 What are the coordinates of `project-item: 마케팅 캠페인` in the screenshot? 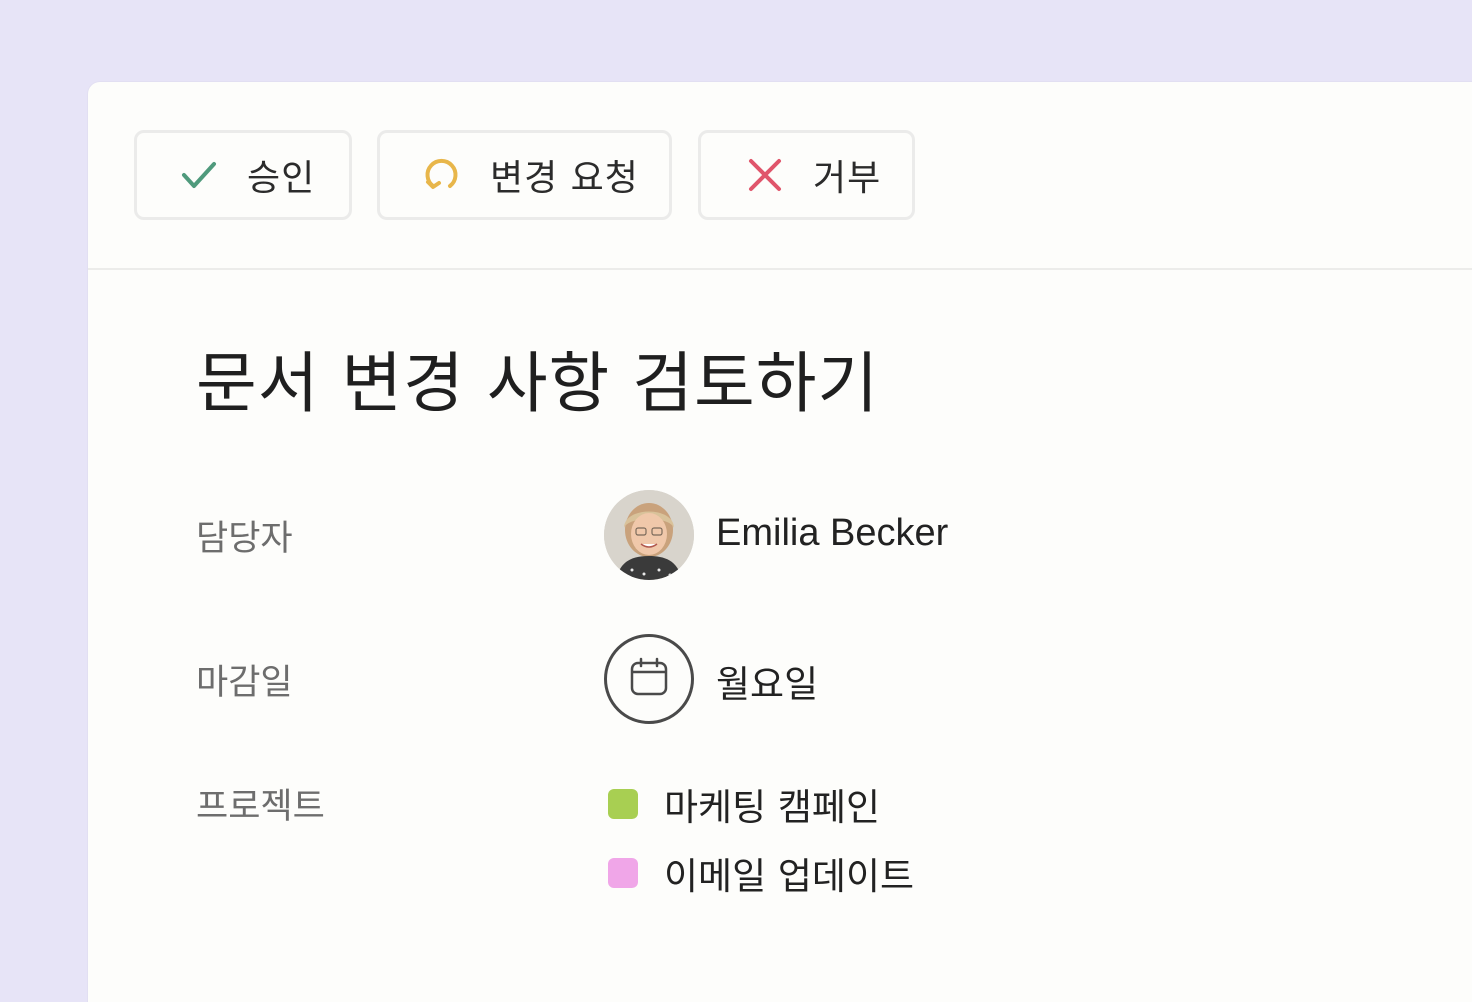 It's located at (744, 804).